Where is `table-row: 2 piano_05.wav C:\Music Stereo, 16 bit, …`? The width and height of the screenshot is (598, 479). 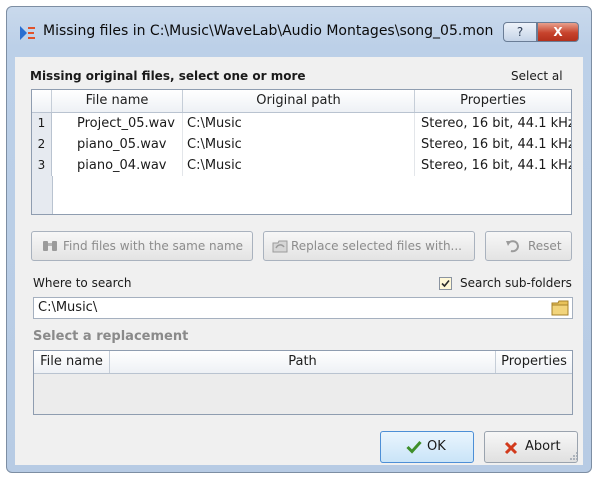
table-row: 2 piano_05.wav C:\Music Stereo, 16 bit, … is located at coordinates (301, 144).